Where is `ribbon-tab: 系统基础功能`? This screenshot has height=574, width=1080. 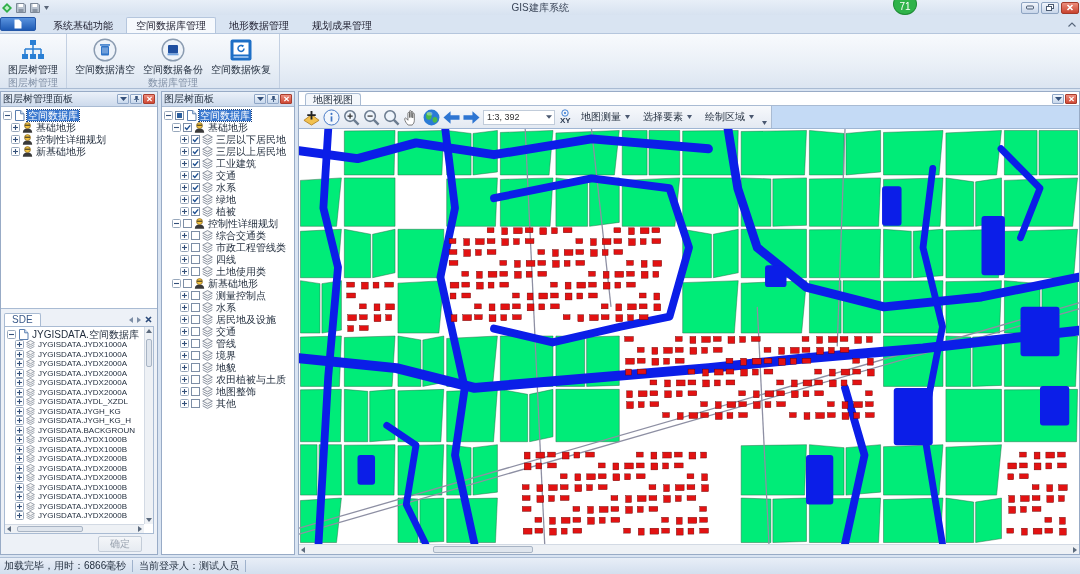
ribbon-tab: 系统基础功能 is located at coordinates (83, 25).